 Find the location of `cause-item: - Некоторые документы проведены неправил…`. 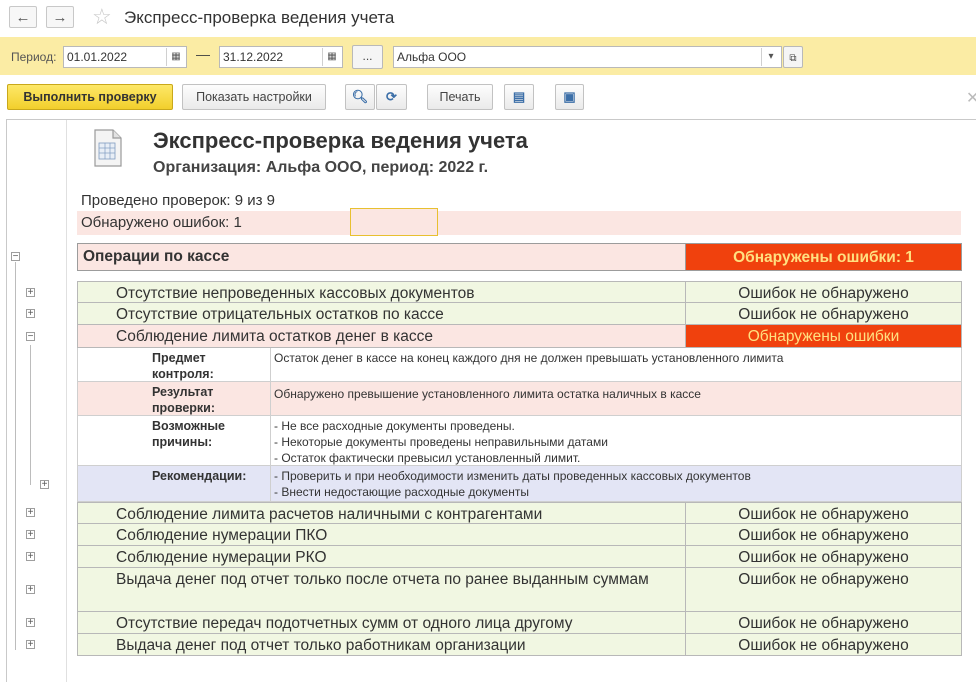

cause-item: - Некоторые документы проведены неправил… is located at coordinates (441, 442).